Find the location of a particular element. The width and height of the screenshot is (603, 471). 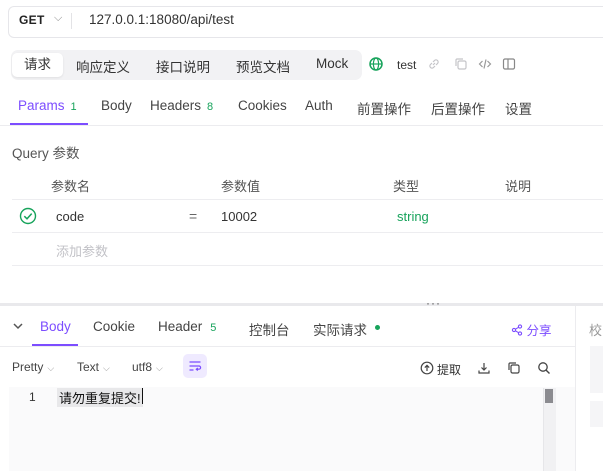

tab-params: Params 1 is located at coordinates (47, 105).